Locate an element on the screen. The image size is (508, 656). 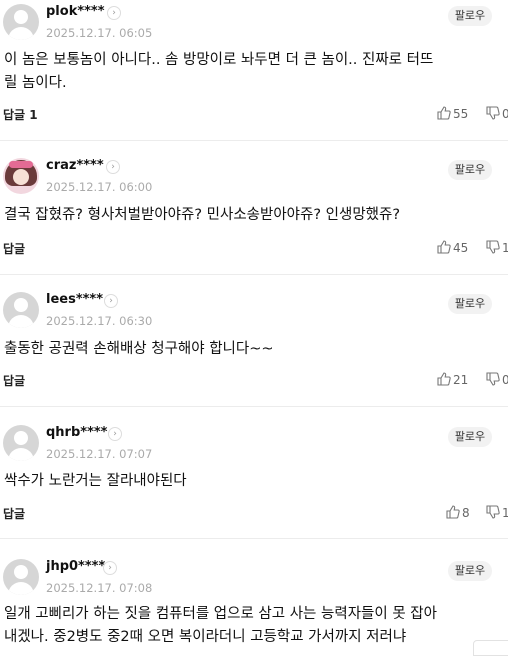
comment-nickname: plok**** is located at coordinates (75, 11).